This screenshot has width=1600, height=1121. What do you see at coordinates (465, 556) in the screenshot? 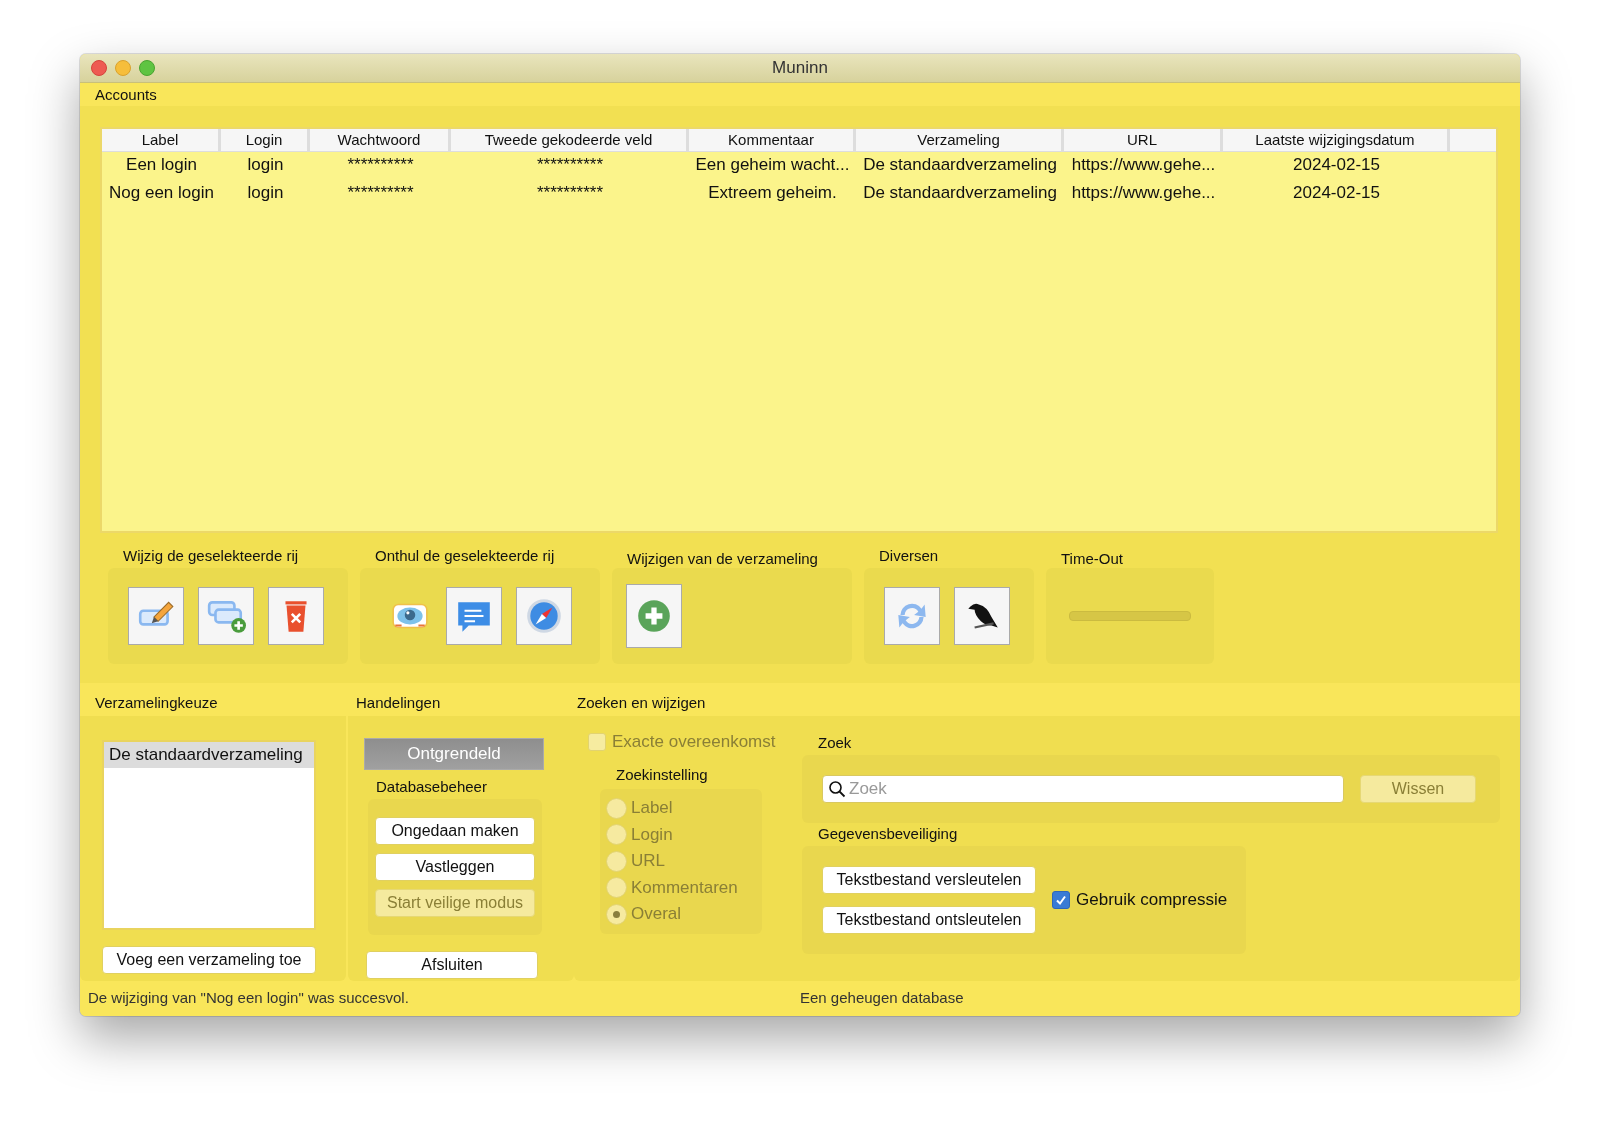
I see `group-title: Onthul de geselekteerde rij` at bounding box center [465, 556].